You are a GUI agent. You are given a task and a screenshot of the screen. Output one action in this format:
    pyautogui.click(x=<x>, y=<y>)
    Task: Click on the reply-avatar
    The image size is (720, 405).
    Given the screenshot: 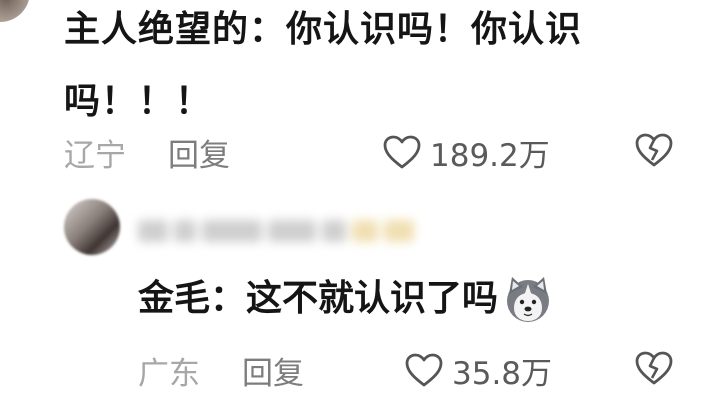 What is the action you would take?
    pyautogui.click(x=92, y=227)
    